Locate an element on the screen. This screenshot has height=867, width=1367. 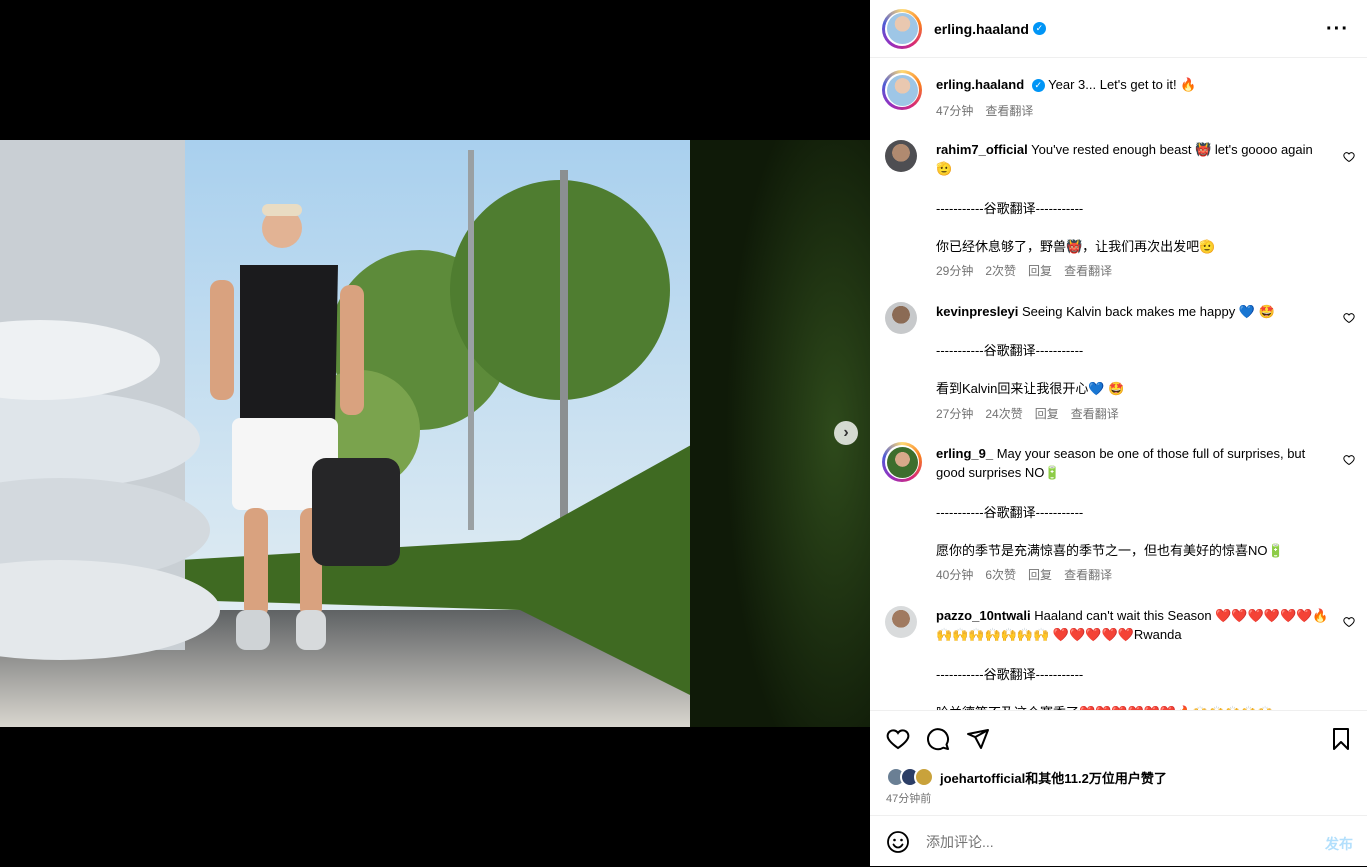
bookmark-icon is located at coordinates (1341, 739).